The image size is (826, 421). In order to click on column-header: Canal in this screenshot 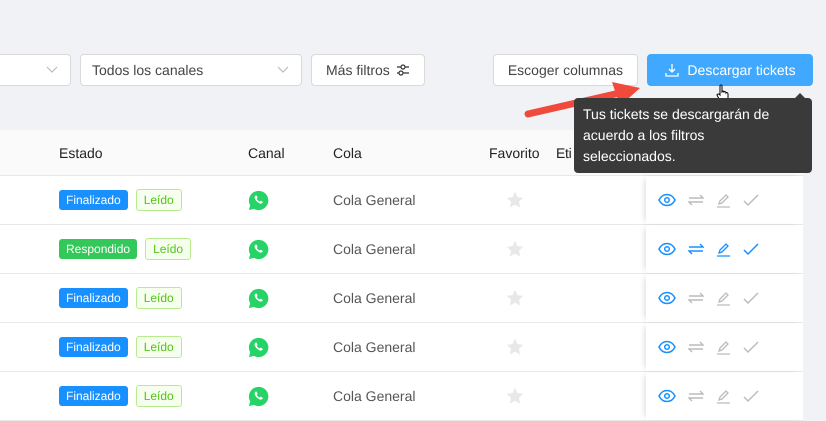, I will do `click(266, 152)`.